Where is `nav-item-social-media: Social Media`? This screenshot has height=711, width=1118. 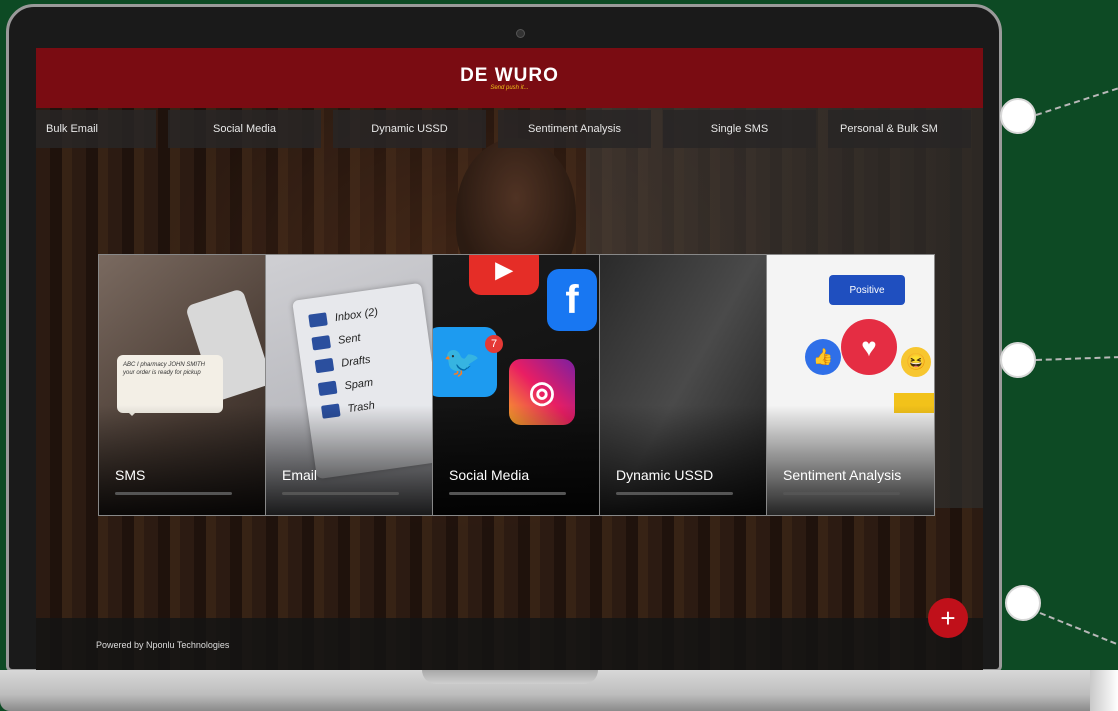 nav-item-social-media: Social Media is located at coordinates (244, 129).